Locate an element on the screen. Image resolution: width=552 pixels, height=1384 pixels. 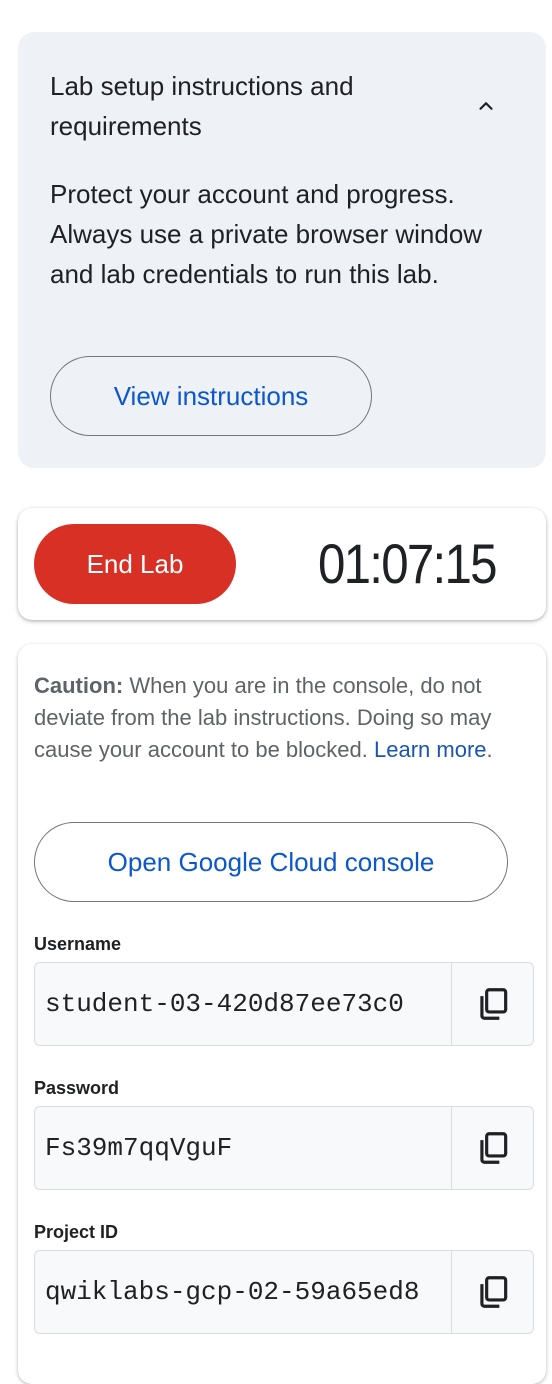
password-field: Fs39m7qqVguF is located at coordinates (284, 1148).